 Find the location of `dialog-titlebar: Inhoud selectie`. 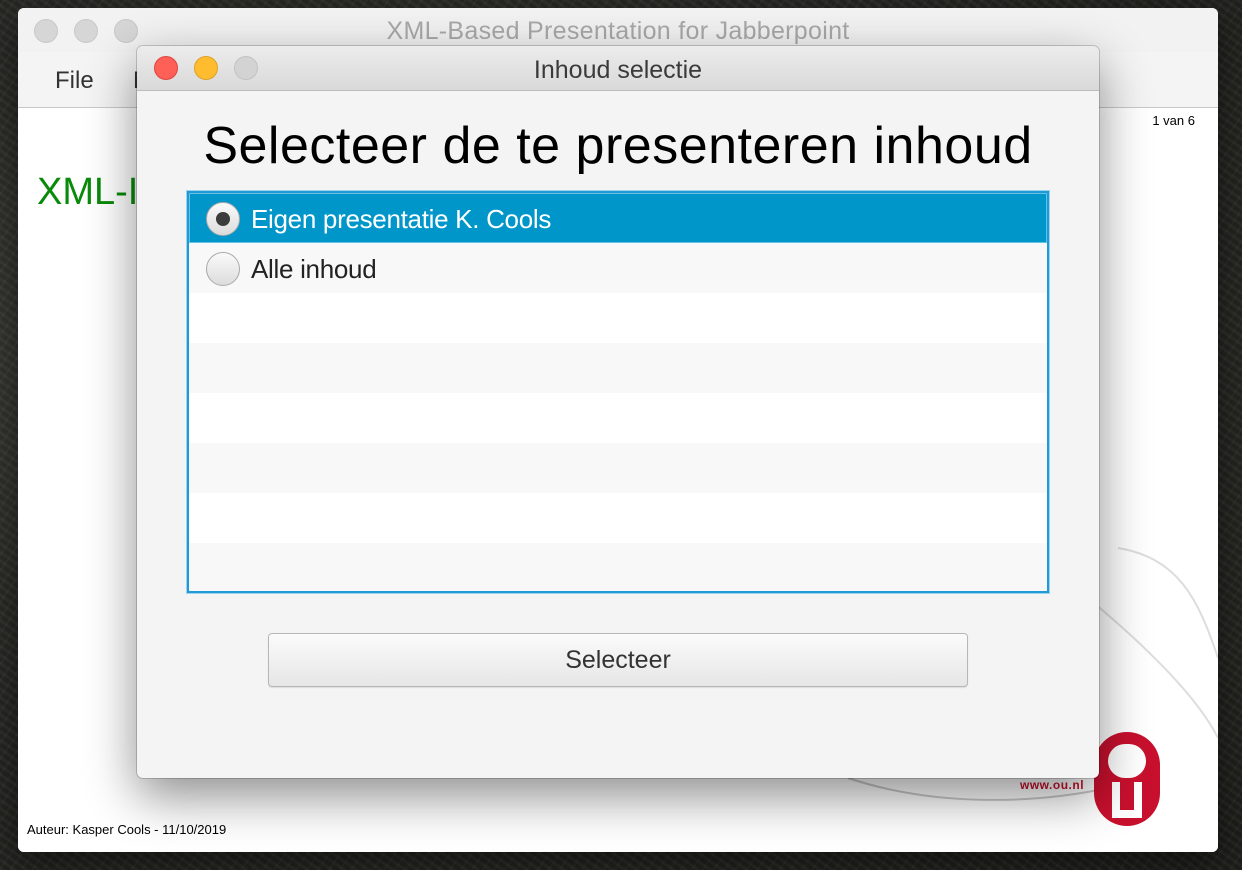

dialog-titlebar: Inhoud selectie is located at coordinates (618, 68).